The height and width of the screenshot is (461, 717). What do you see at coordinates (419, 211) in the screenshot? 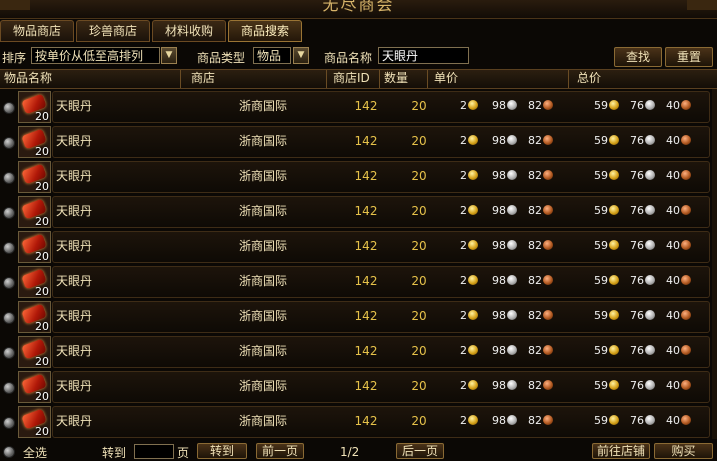
I see `quantity: 20` at bounding box center [419, 211].